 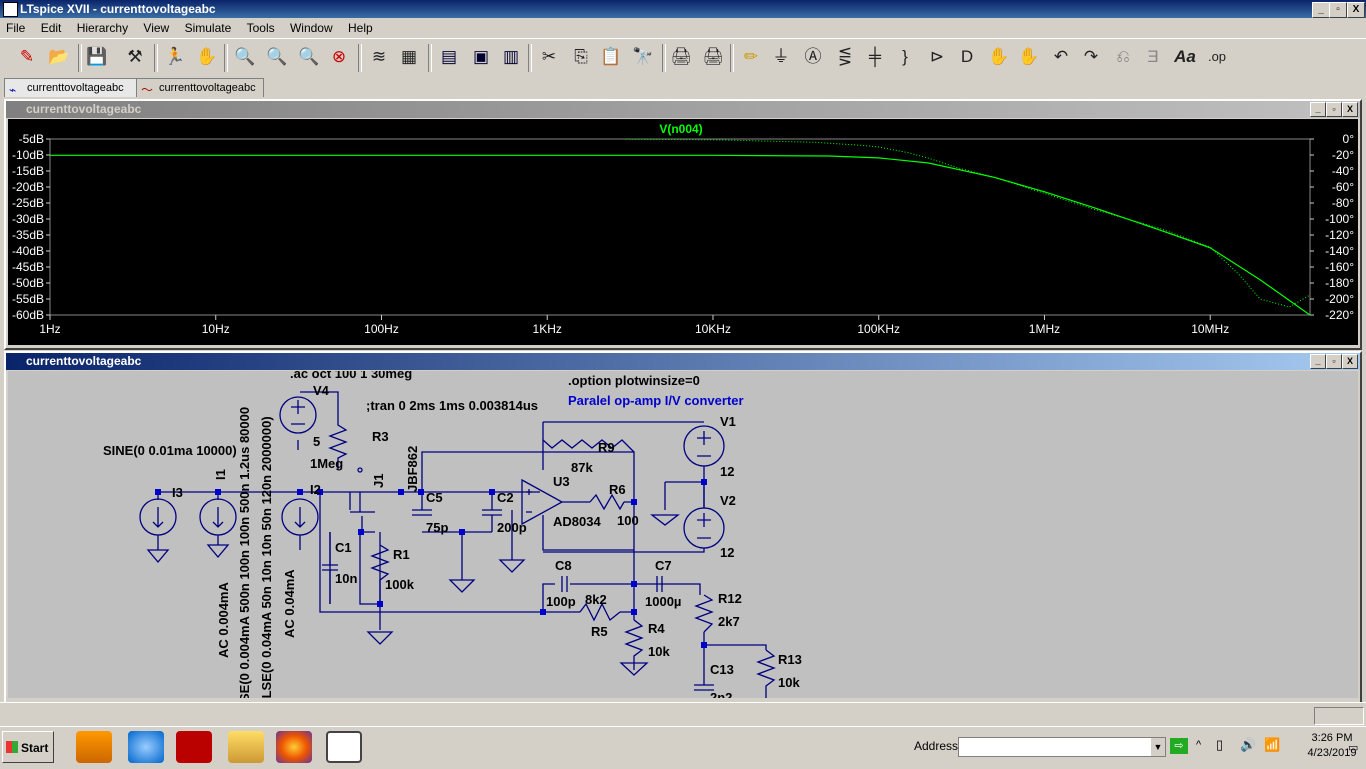 I want to click on move-icon: ✋, so click(x=999, y=57).